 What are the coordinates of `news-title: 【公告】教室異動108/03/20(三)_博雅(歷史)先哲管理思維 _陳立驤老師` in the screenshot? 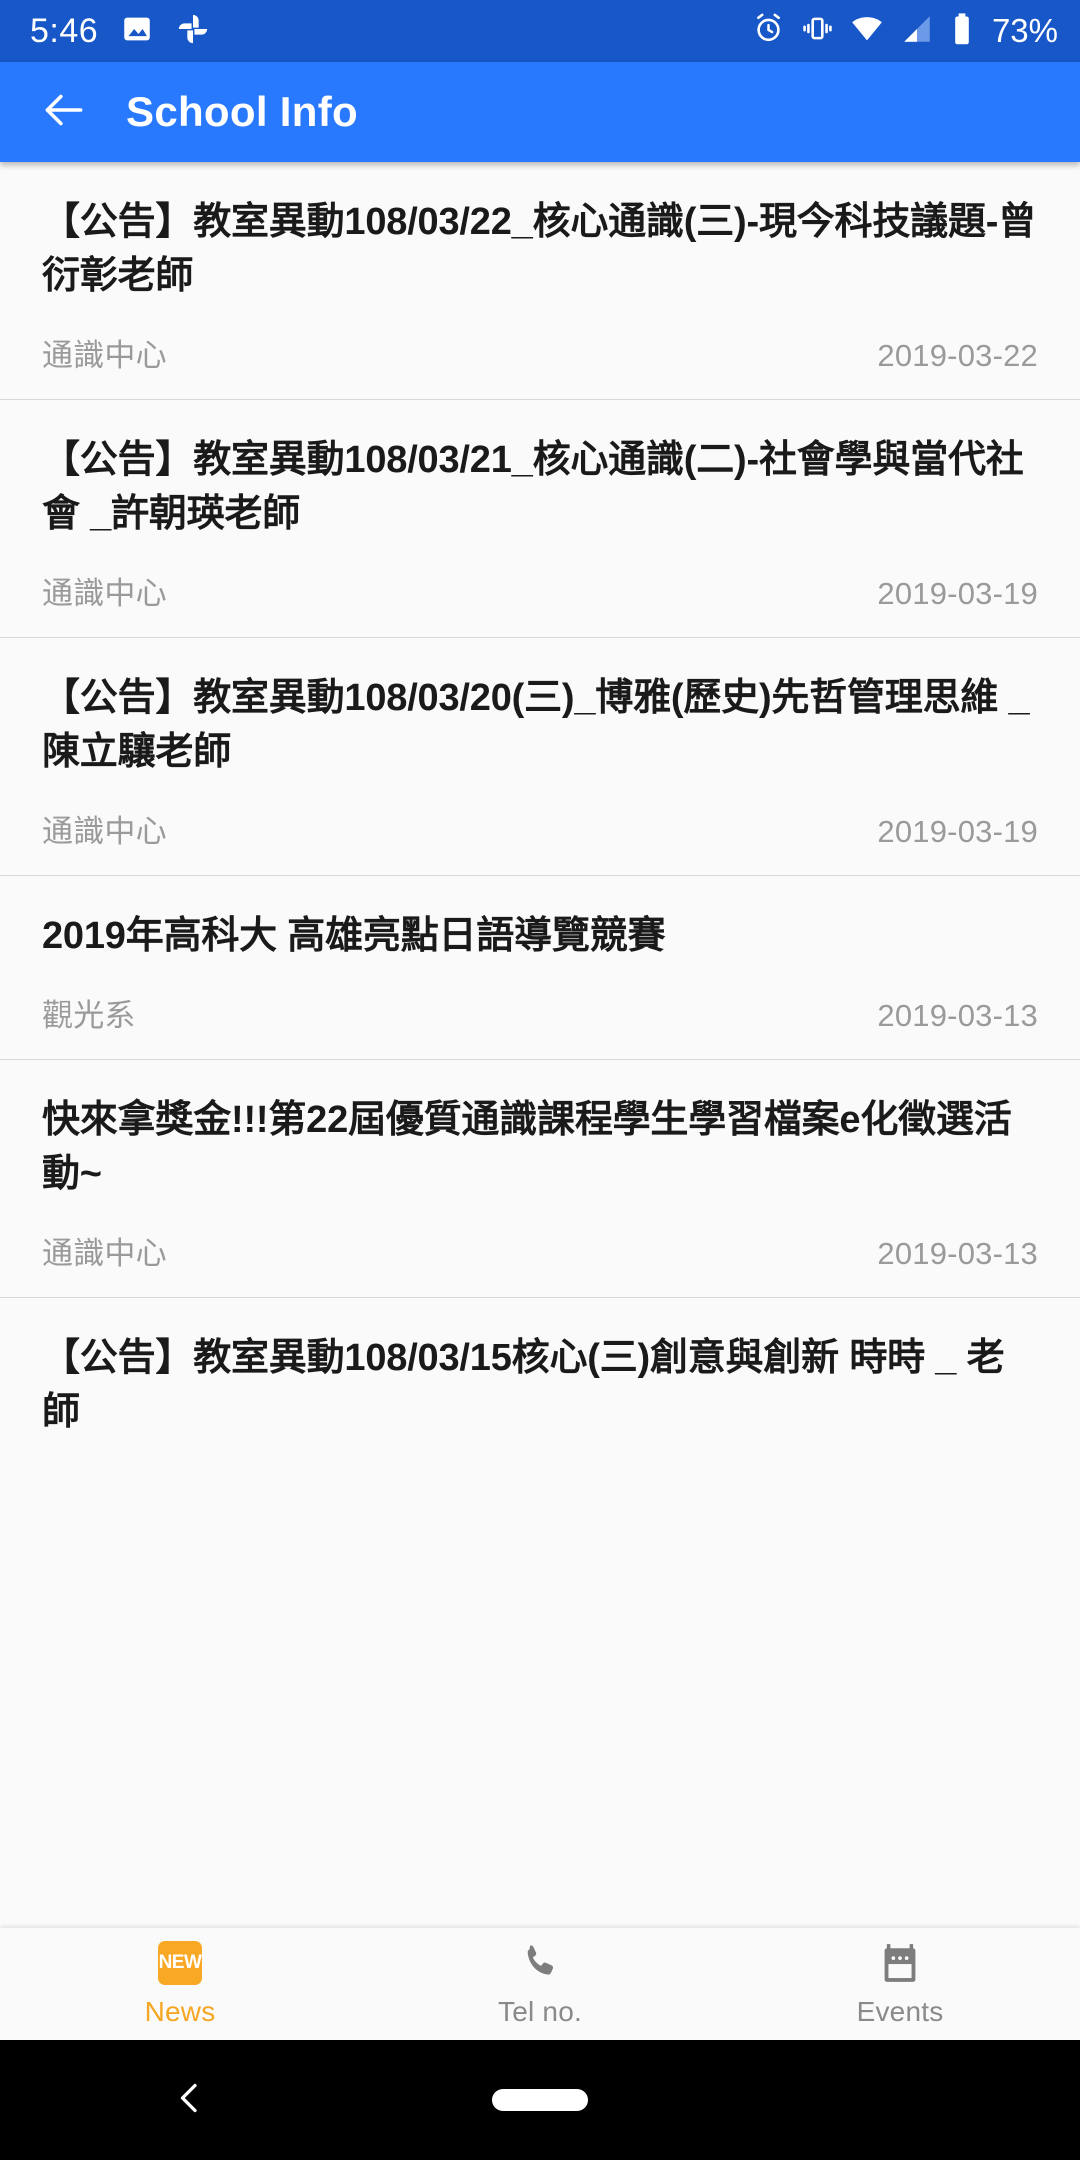 It's located at (536, 724).